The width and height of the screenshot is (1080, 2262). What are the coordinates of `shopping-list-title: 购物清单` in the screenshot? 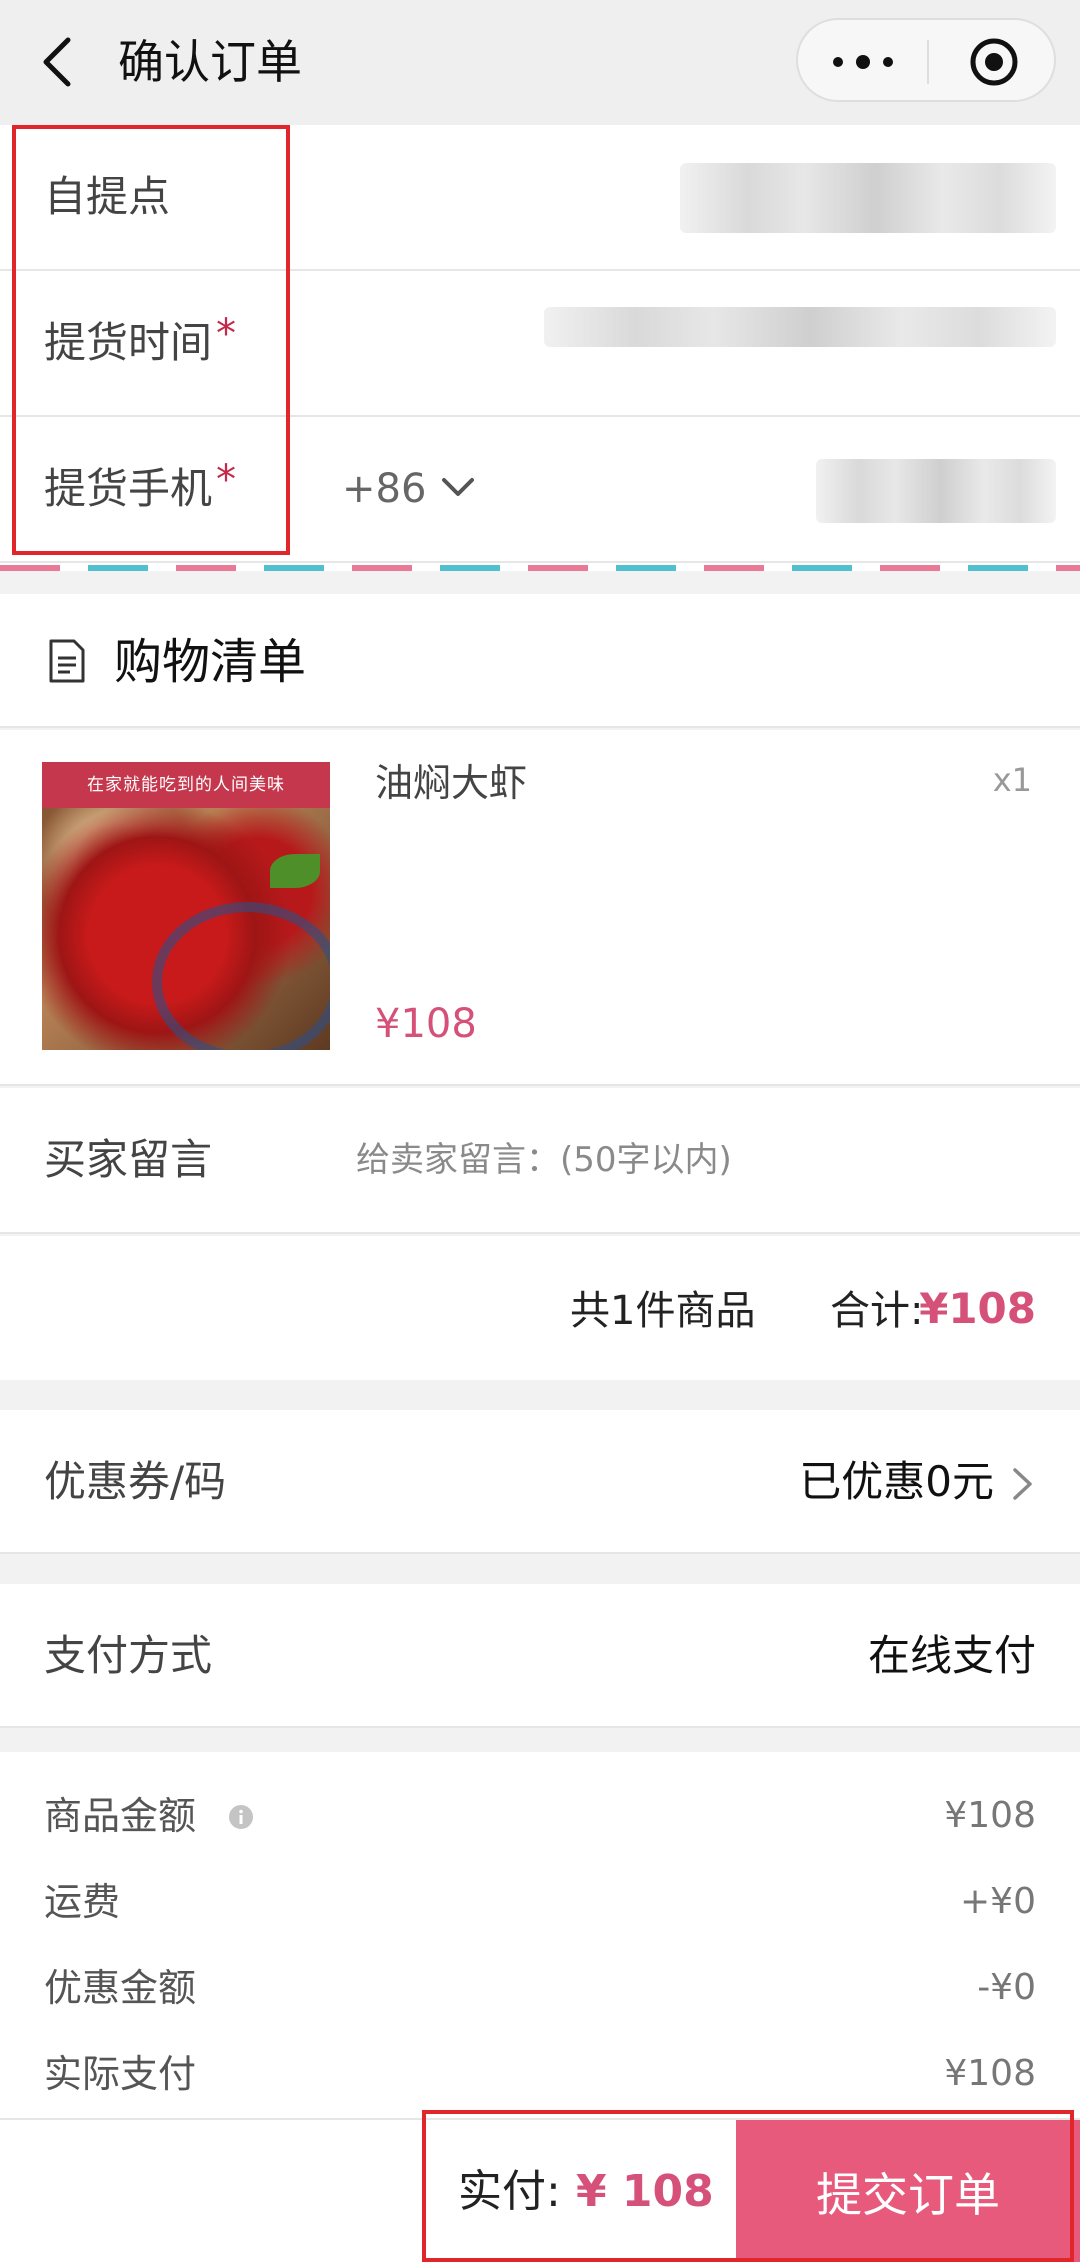 It's located at (210, 662).